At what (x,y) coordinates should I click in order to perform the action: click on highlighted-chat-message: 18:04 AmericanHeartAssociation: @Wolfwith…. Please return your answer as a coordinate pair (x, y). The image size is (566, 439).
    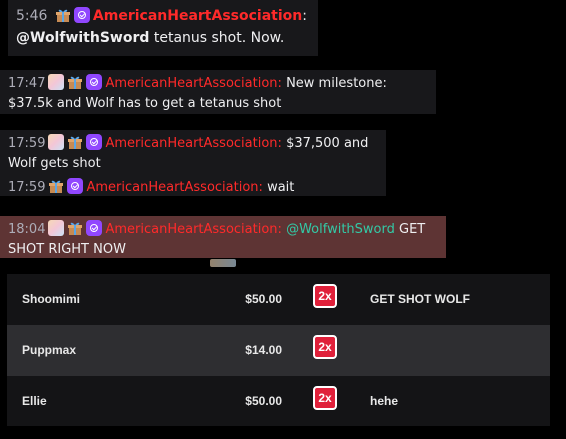
    Looking at the image, I should click on (223, 237).